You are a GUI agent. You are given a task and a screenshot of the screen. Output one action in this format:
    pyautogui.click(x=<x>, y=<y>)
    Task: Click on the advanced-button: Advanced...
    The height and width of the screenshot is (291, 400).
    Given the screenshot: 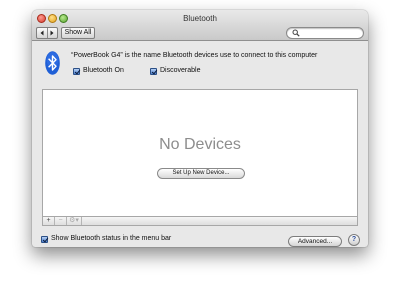 What is the action you would take?
    pyautogui.click(x=315, y=241)
    